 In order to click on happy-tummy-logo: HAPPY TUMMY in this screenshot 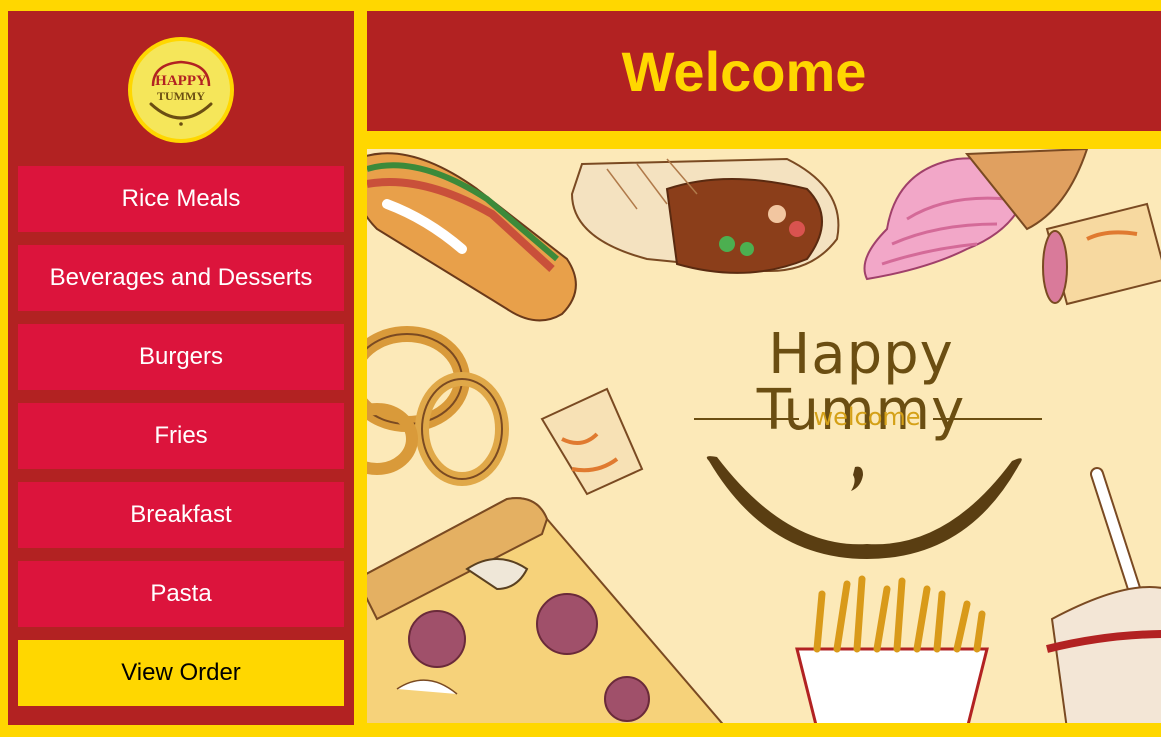, I will do `click(181, 90)`.